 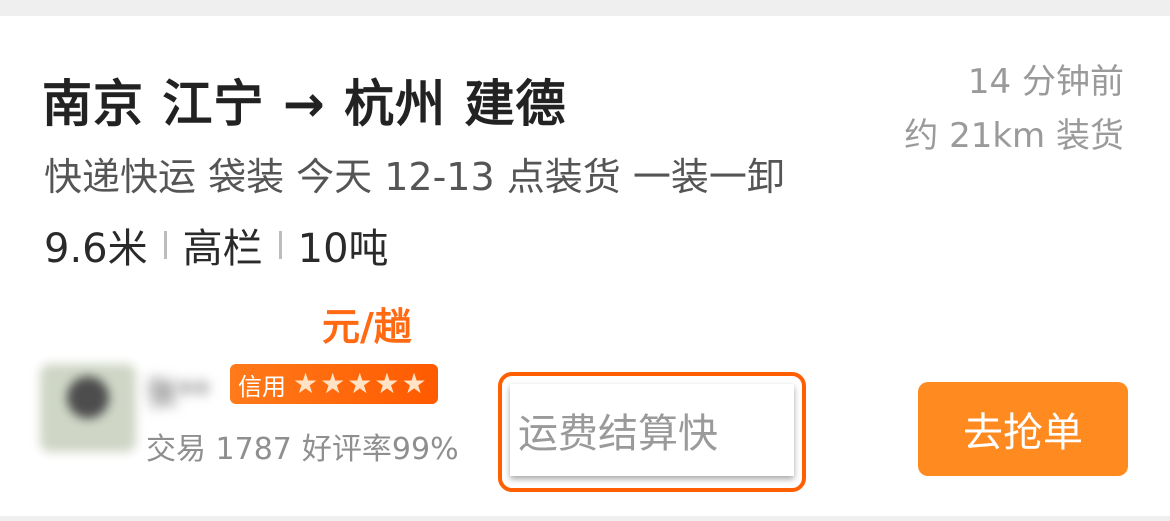 I want to click on settlement-tag-inner: 运费结算快, so click(x=652, y=430).